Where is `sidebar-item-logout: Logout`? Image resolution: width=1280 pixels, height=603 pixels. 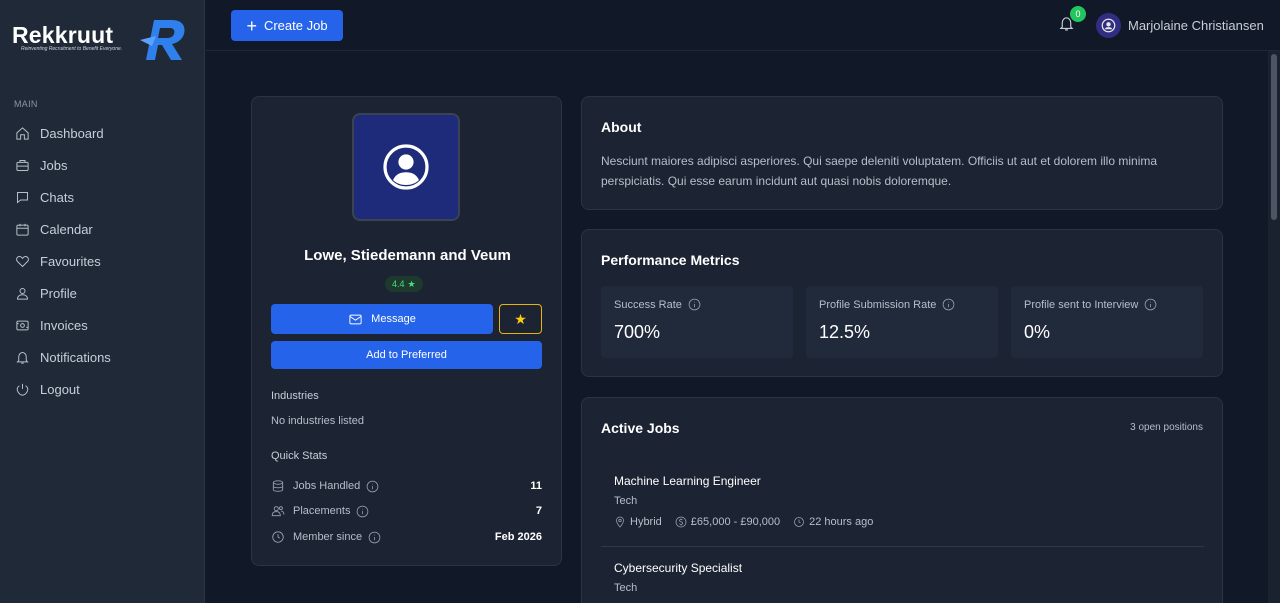 sidebar-item-logout: Logout is located at coordinates (102, 389).